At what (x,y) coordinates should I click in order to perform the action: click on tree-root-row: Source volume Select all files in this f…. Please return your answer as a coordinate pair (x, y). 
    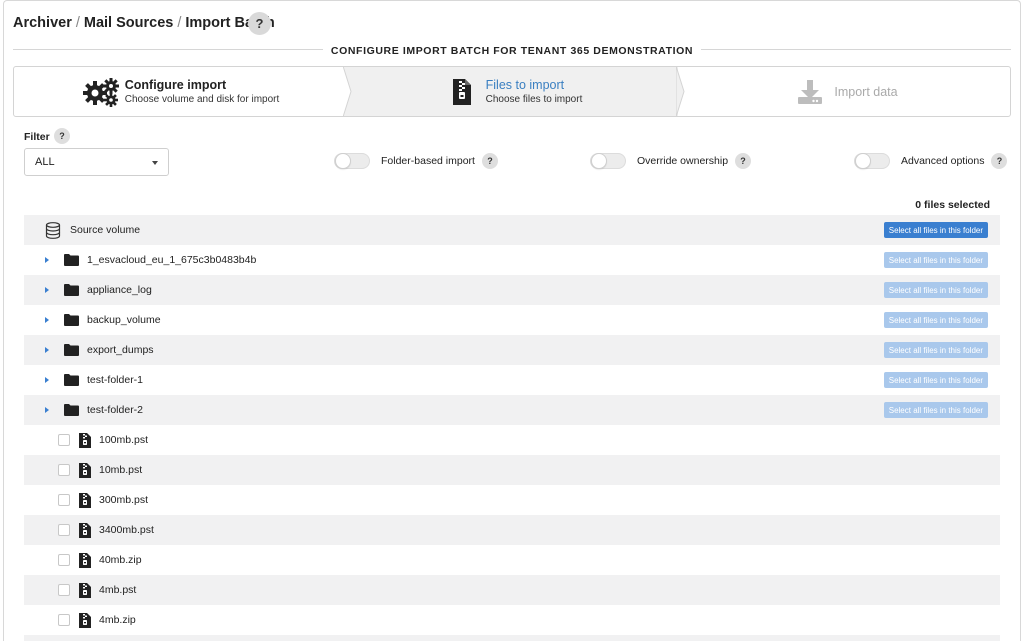
    Looking at the image, I should click on (512, 230).